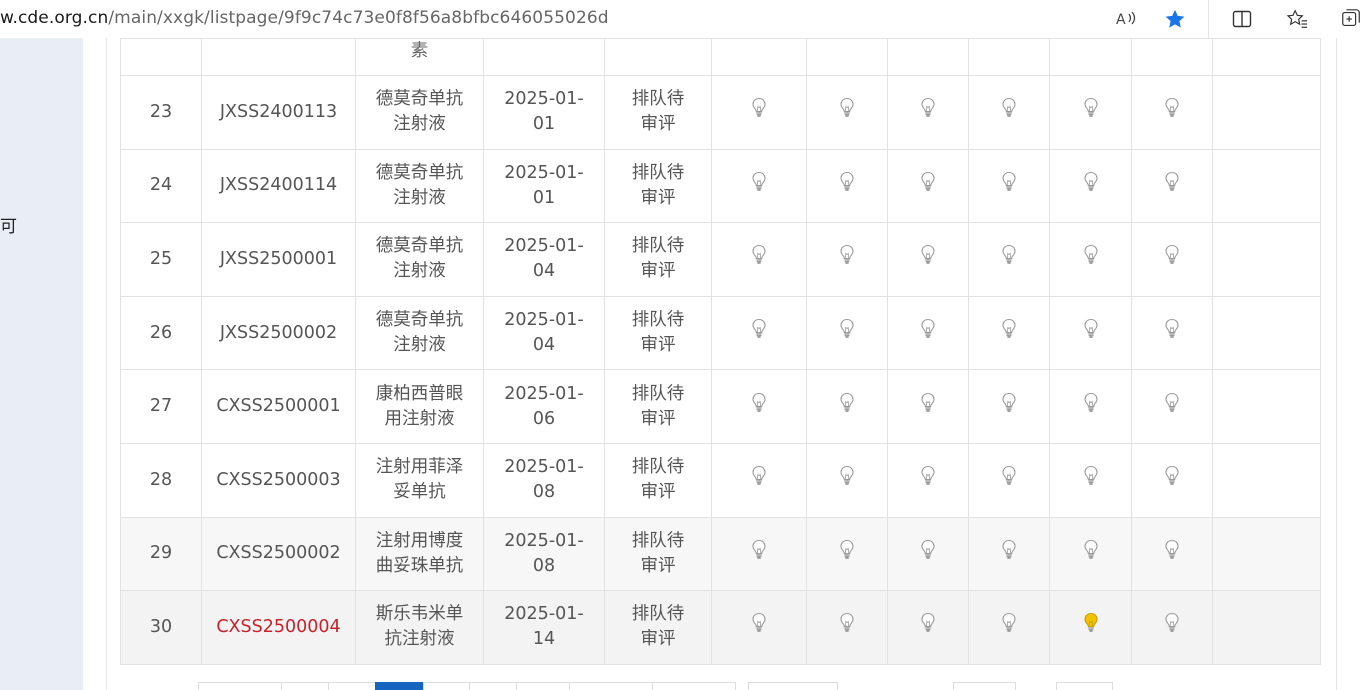 The height and width of the screenshot is (690, 1363). I want to click on cell-no: 23, so click(161, 112).